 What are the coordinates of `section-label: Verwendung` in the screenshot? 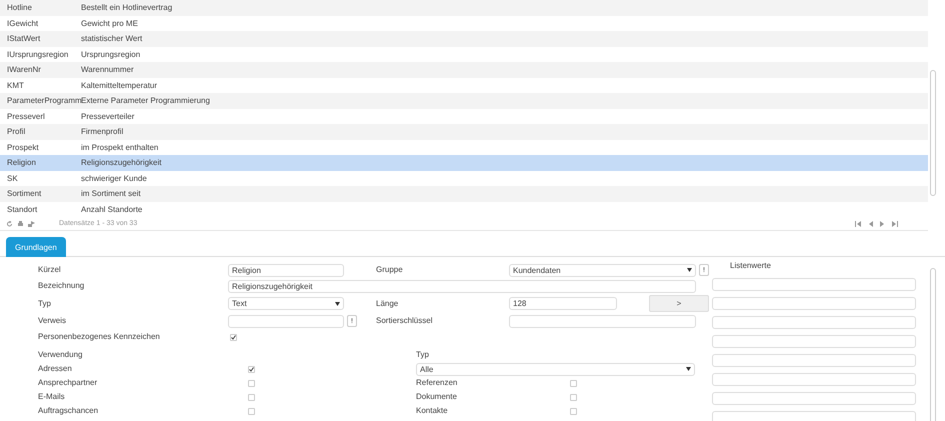 It's located at (61, 355).